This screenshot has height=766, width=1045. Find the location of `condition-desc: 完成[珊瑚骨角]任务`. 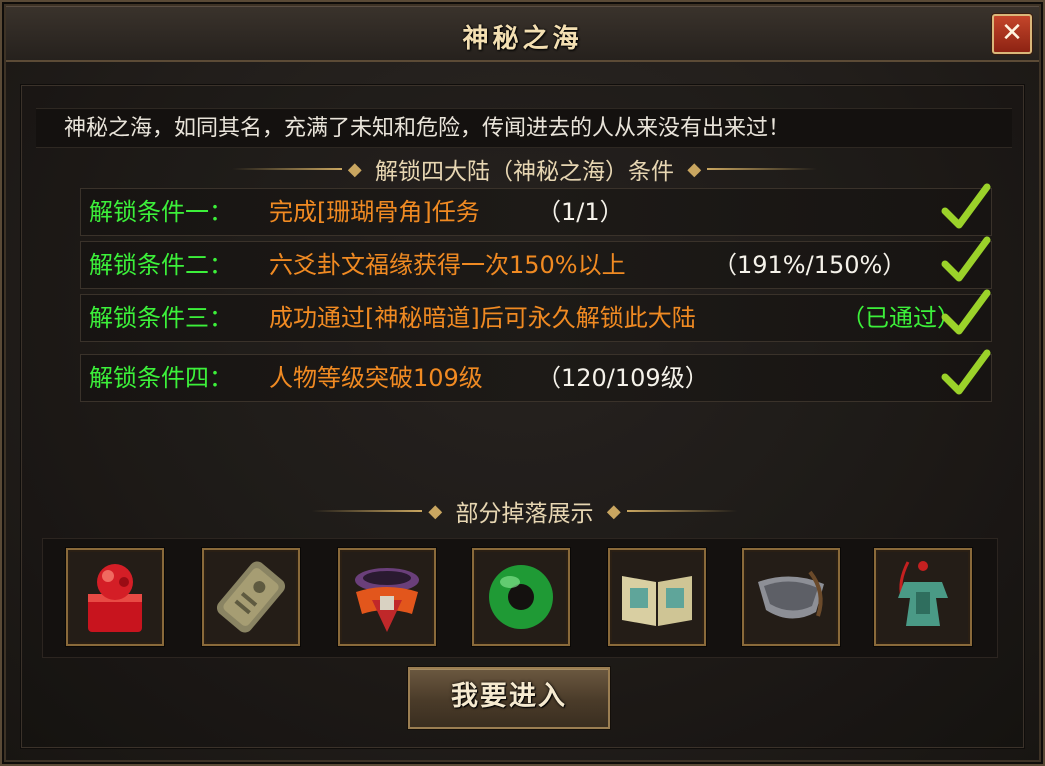

condition-desc: 完成[珊瑚骨角]任务 is located at coordinates (374, 212).